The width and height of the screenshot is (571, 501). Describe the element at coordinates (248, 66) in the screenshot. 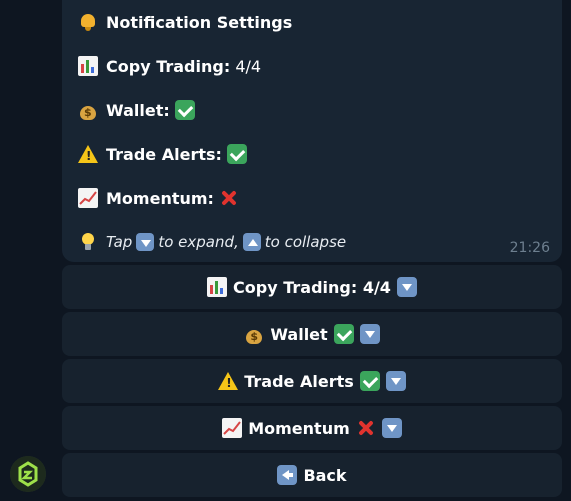

I see `copy-trading-value: 4/4` at that location.